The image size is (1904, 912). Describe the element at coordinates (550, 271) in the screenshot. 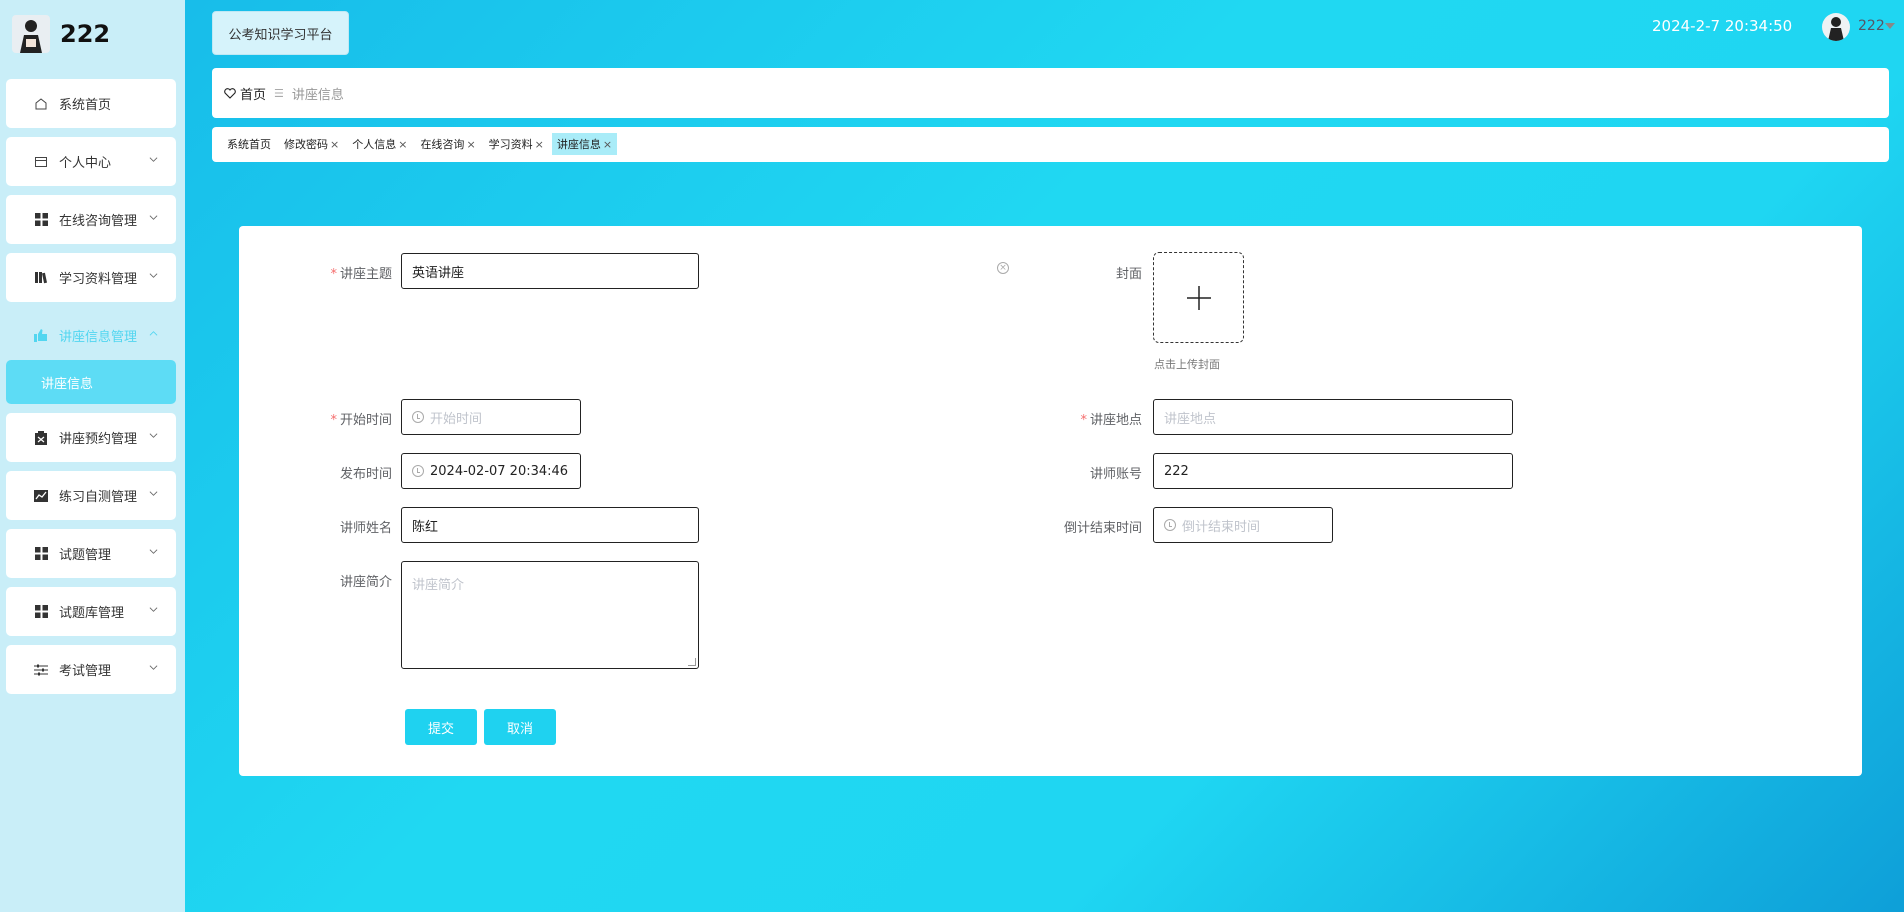

I see `topic-input: 英语讲座` at that location.